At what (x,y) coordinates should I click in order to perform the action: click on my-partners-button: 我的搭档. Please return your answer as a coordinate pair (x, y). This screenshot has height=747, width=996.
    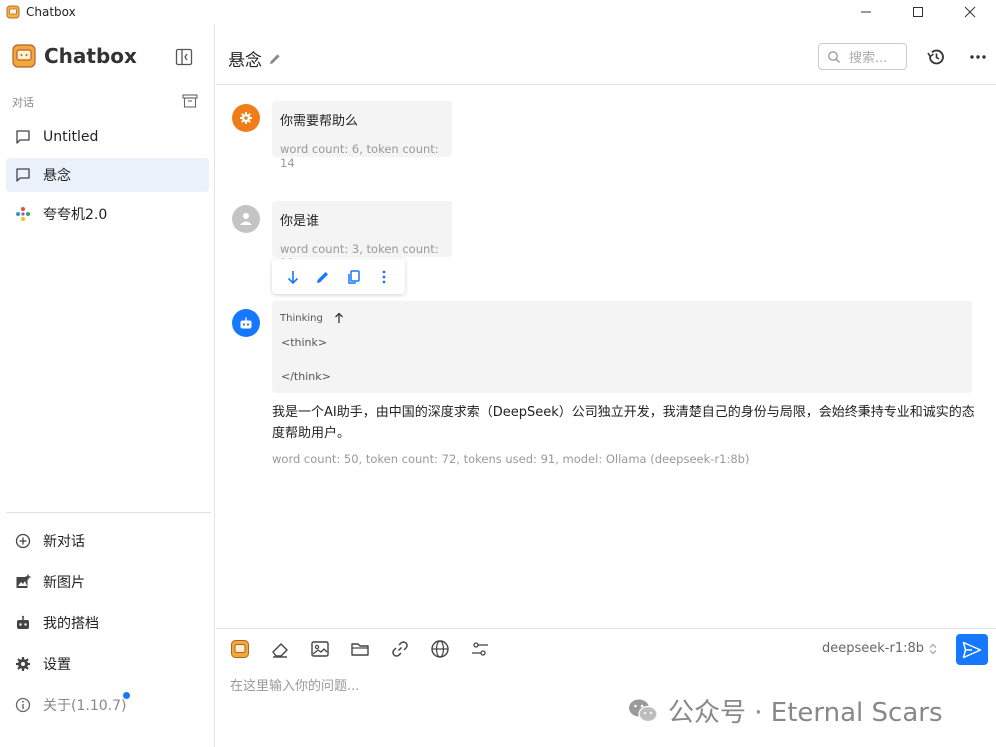
    Looking at the image, I should click on (57, 623).